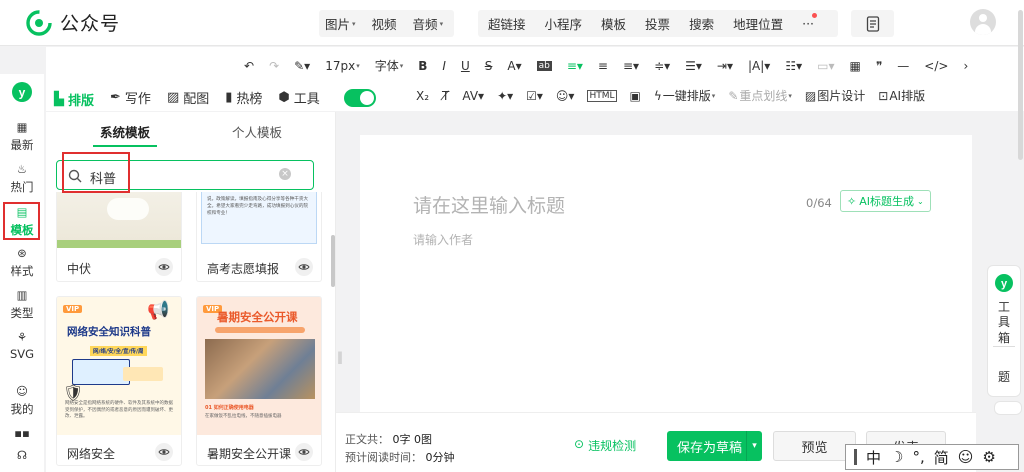  Describe the element at coordinates (22, 92) in the screenshot. I see `sidebar-logo: y` at that location.